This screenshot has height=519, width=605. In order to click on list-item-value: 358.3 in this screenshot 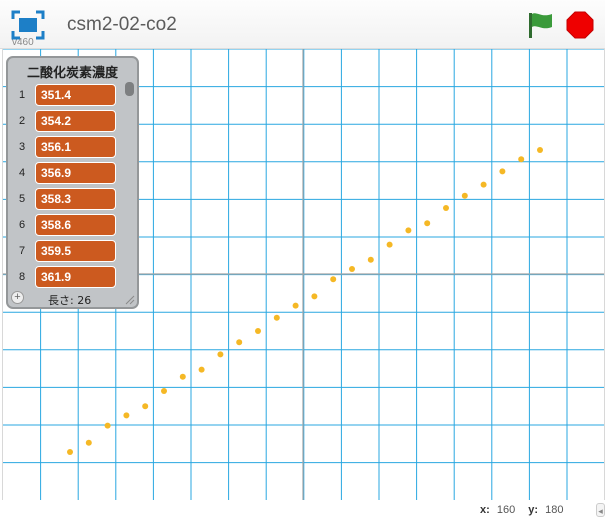, I will do `click(75, 199)`.